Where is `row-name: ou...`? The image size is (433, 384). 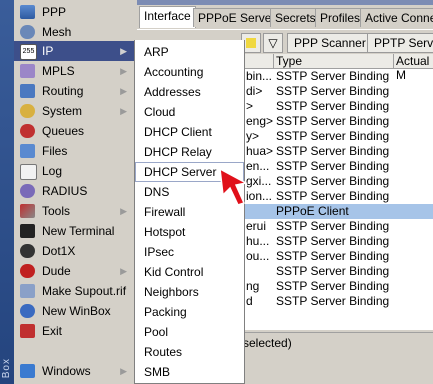 row-name: ou... is located at coordinates (258, 256).